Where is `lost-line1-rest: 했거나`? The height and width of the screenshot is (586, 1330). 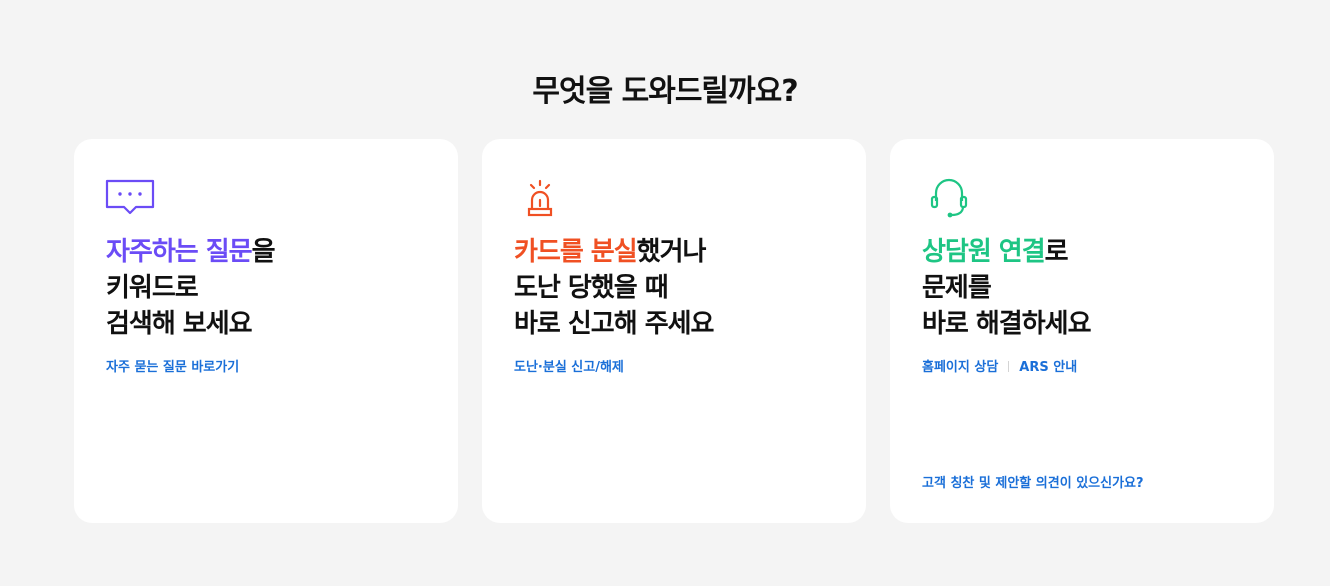
lost-line1-rest: 했거나 is located at coordinates (671, 252).